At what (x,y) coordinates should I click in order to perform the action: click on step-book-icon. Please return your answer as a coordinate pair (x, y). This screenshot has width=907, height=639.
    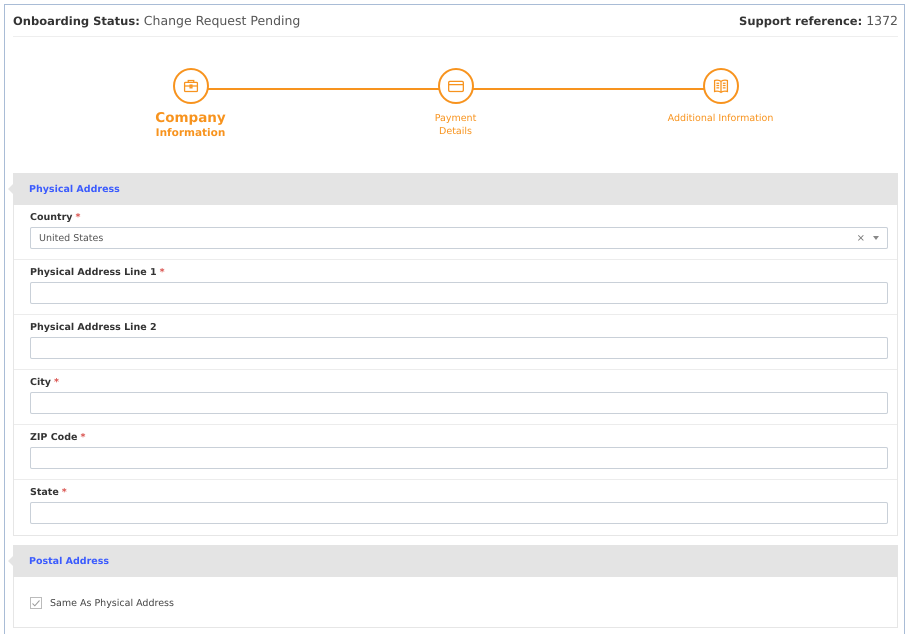
    Looking at the image, I should click on (720, 86).